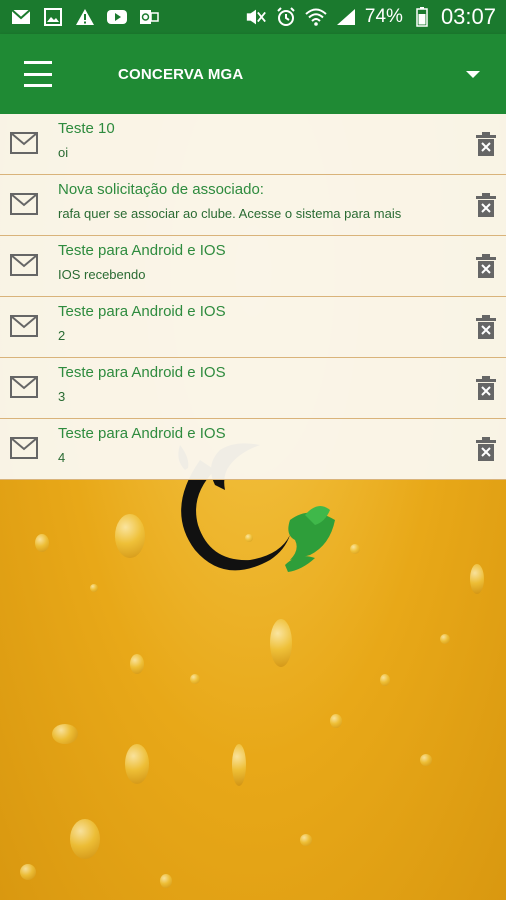 This screenshot has width=506, height=900. Describe the element at coordinates (62, 335) in the screenshot. I see `message-body: 2` at that location.